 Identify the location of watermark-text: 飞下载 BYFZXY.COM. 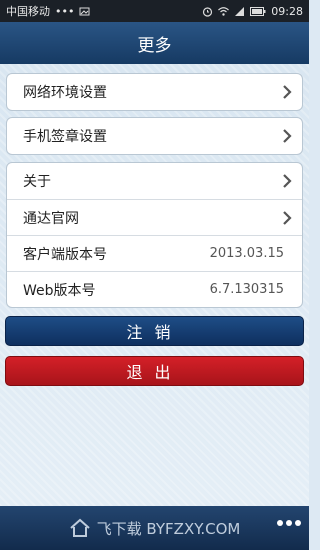
(168, 528).